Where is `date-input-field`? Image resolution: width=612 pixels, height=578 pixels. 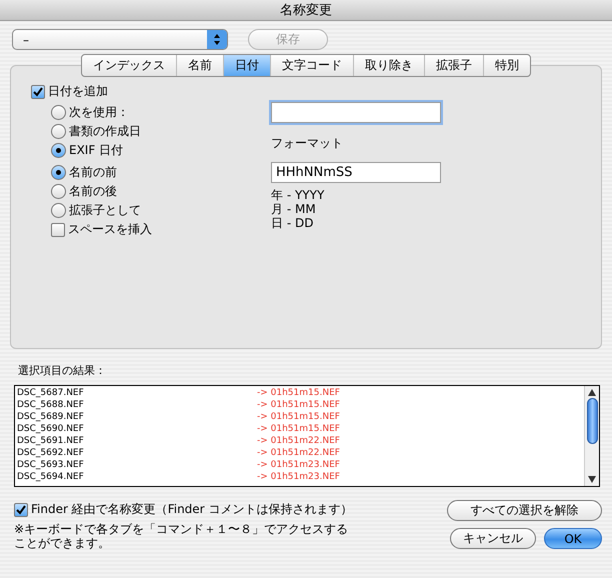
date-input-field is located at coordinates (356, 112).